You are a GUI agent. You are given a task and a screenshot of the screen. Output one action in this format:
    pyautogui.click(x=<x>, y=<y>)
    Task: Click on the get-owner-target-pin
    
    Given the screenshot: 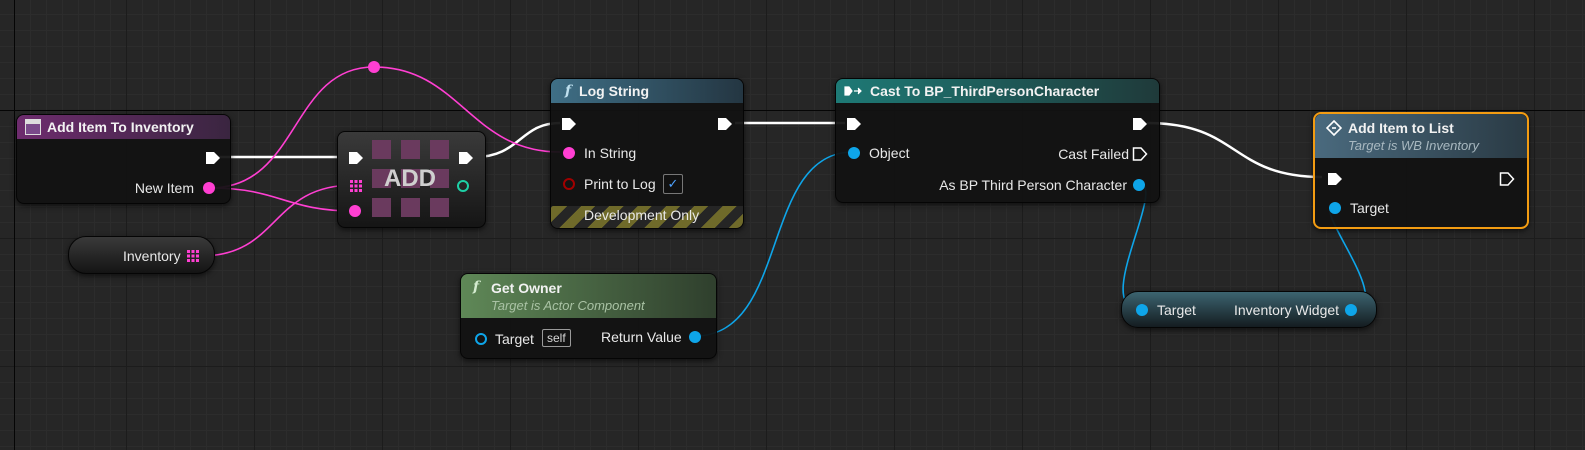 What is the action you would take?
    pyautogui.click(x=481, y=339)
    